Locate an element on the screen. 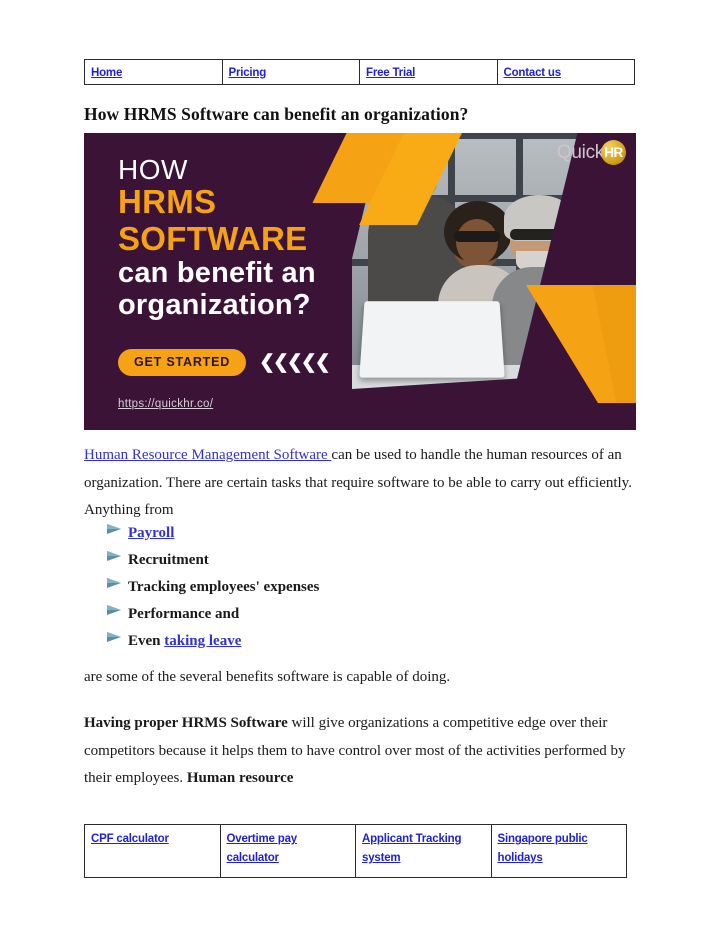 The image size is (720, 931). hero-line-hrms: HRMS is located at coordinates (167, 202).